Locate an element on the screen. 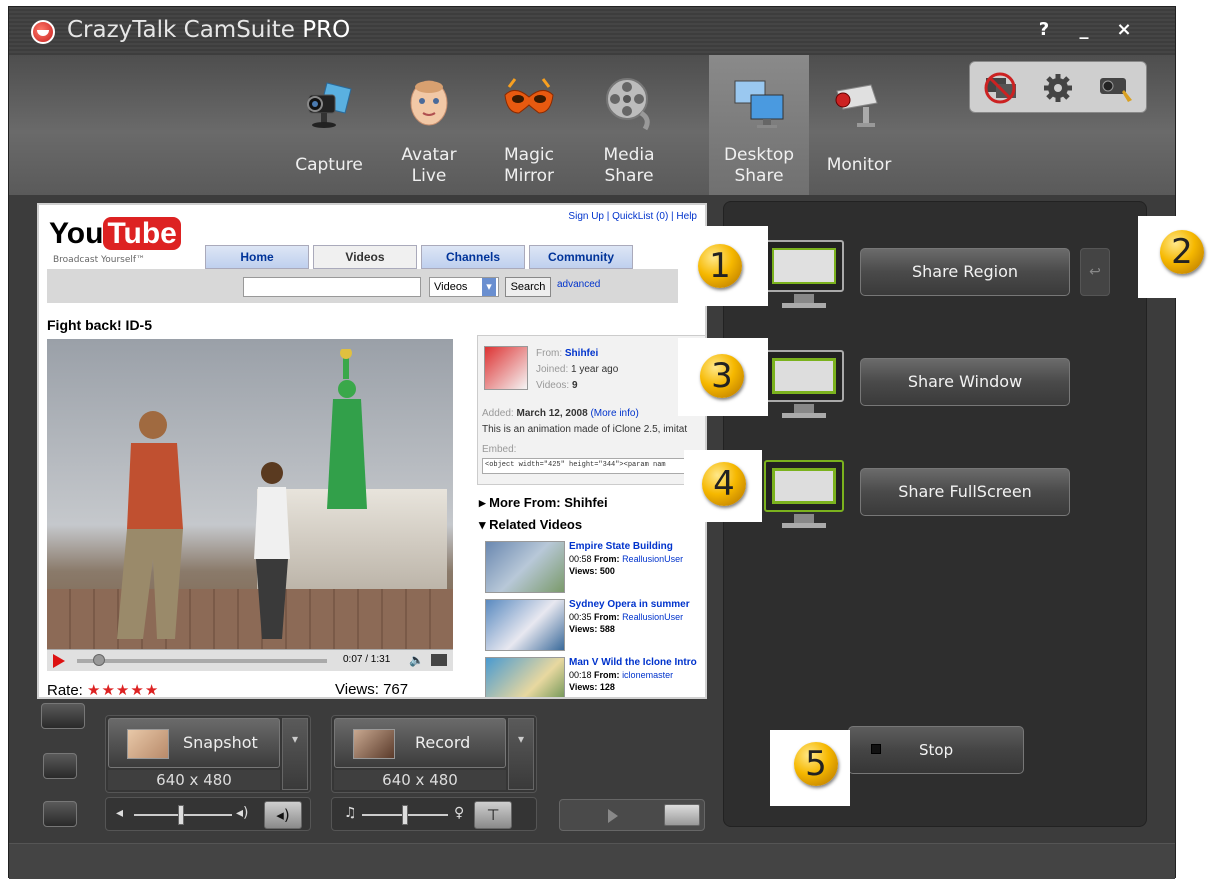 The height and width of the screenshot is (879, 1218). share-window-inner is located at coordinates (804, 376).